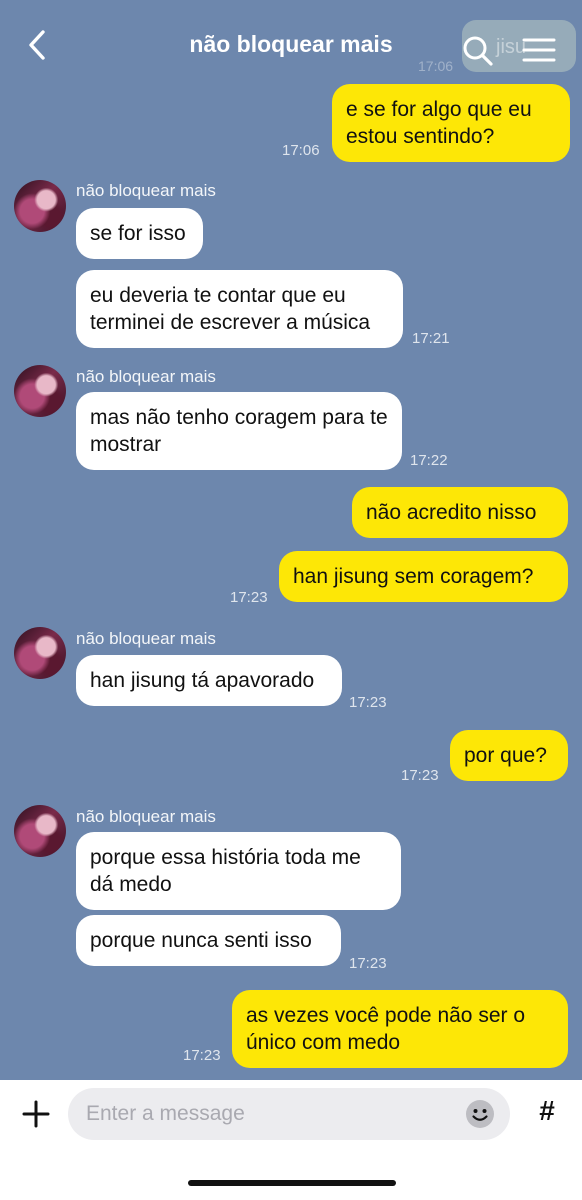 Image resolution: width=582 pixels, height=1200 pixels. I want to click on message-bubble-outgoing: não acredito nisso, so click(460, 512).